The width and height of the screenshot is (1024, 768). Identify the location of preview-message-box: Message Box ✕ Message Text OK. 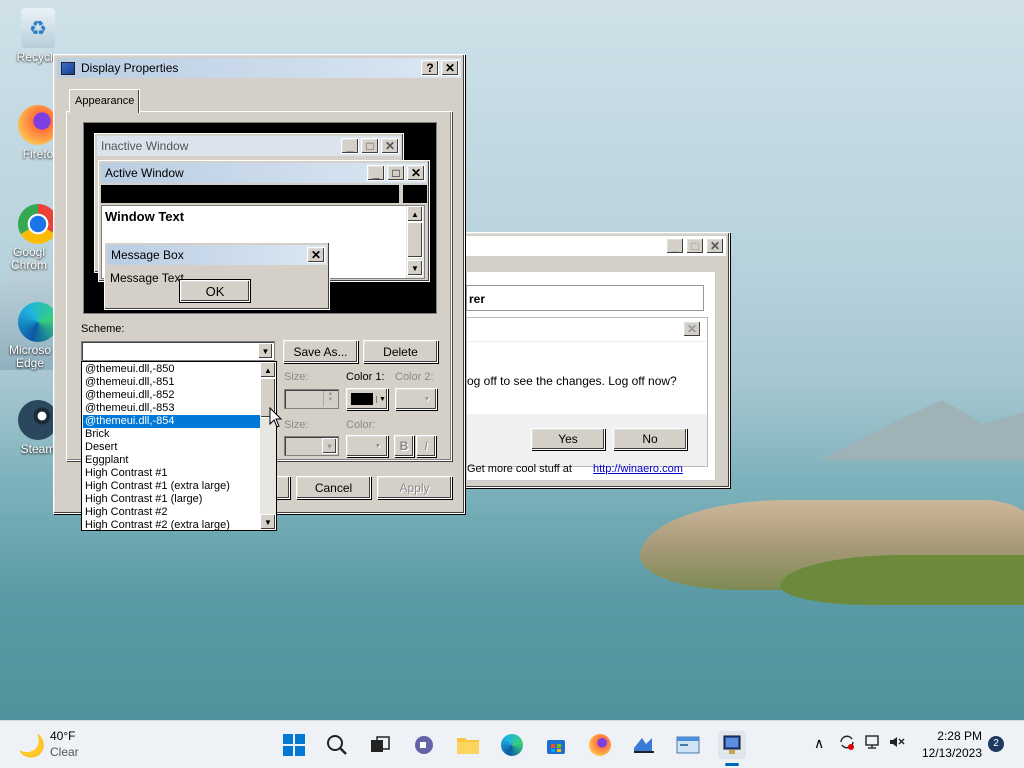
(217, 276).